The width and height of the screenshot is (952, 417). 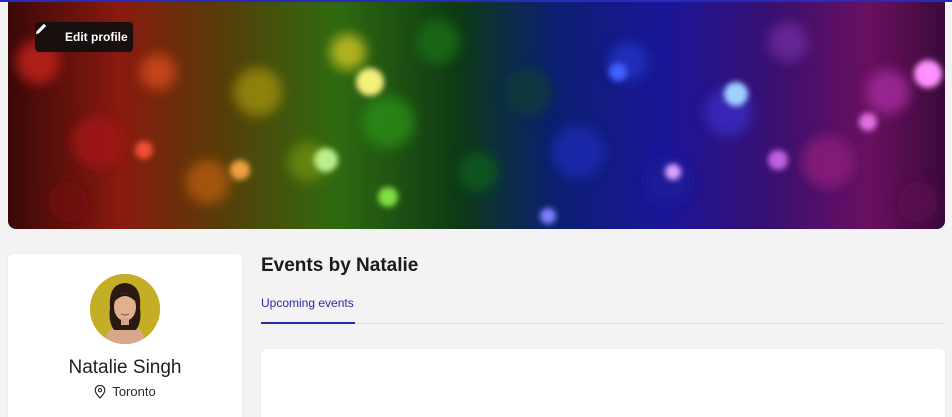 I want to click on edit-profile-button: Edit profile, so click(x=84, y=37).